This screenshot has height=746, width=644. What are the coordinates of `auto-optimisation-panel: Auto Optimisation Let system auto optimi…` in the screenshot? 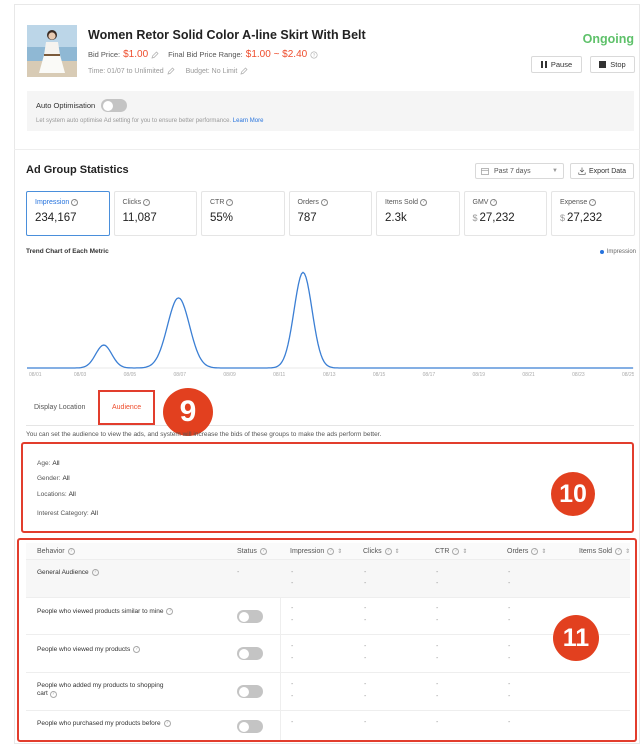 It's located at (330, 111).